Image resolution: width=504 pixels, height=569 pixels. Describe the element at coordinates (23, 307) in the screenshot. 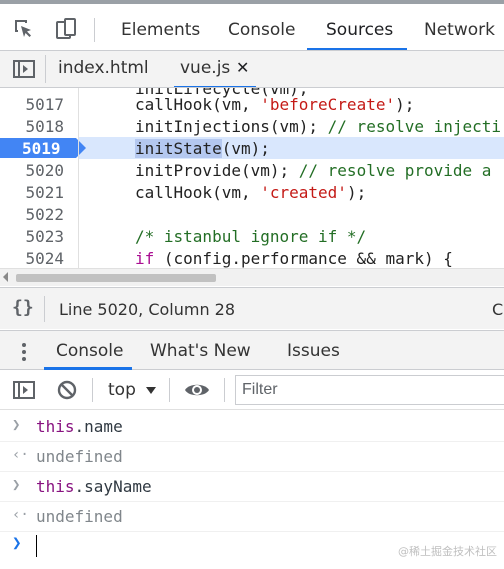

I see `pretty-print-icon: {}` at that location.